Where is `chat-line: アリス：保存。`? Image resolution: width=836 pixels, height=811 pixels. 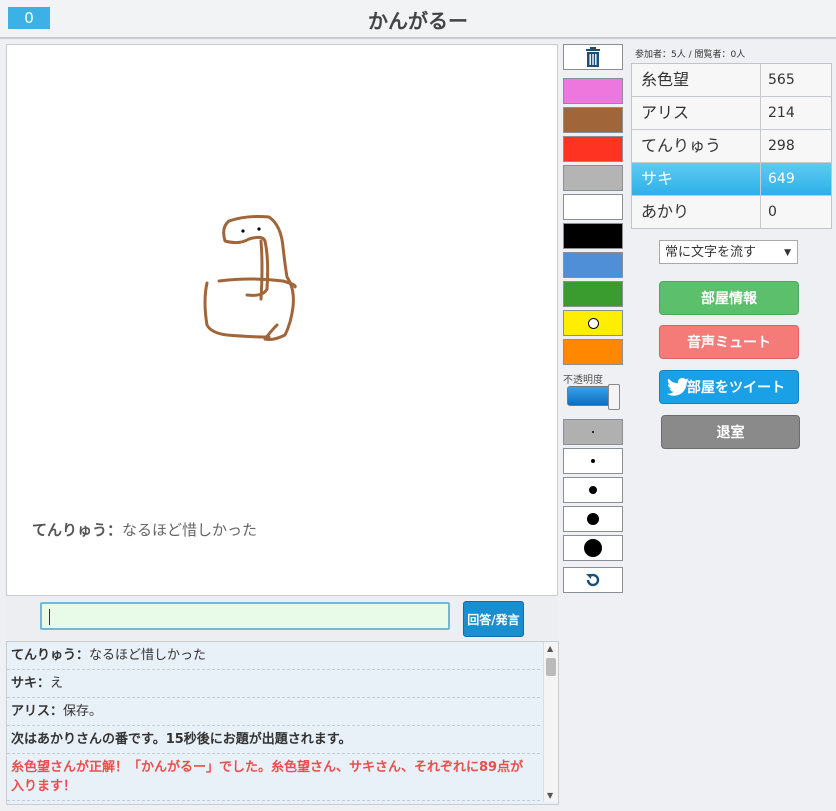
chat-line: アリス：保存。 is located at coordinates (273, 712).